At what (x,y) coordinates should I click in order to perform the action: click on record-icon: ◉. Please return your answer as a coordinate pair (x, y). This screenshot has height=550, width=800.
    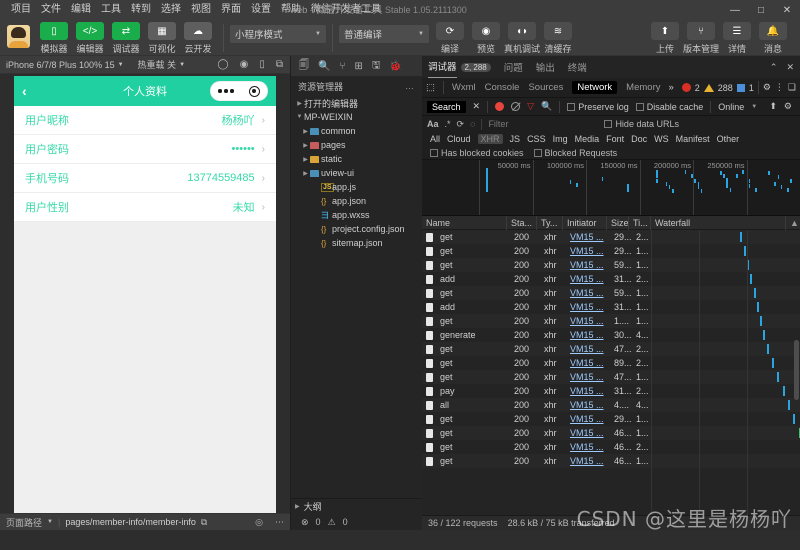
    Looking at the image, I should click on (244, 64).